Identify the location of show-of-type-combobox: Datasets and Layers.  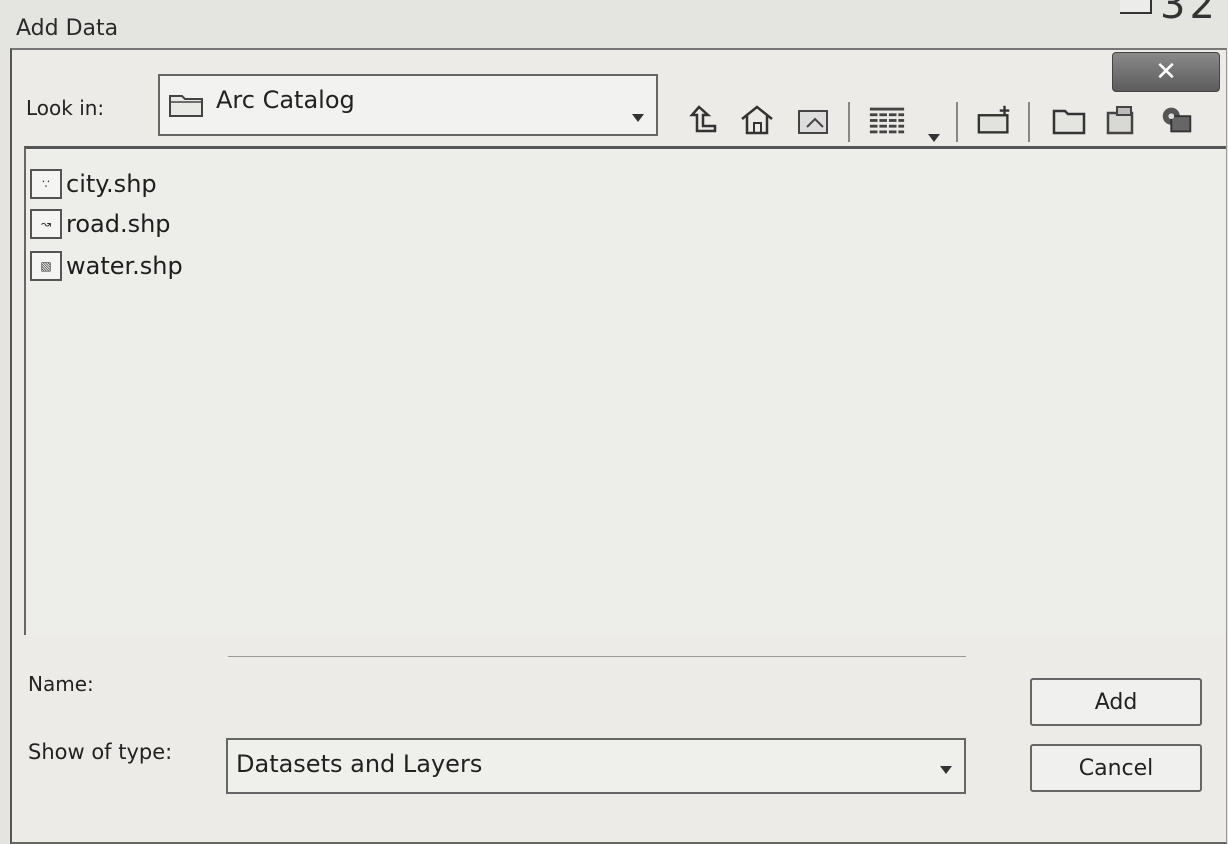
(596, 766).